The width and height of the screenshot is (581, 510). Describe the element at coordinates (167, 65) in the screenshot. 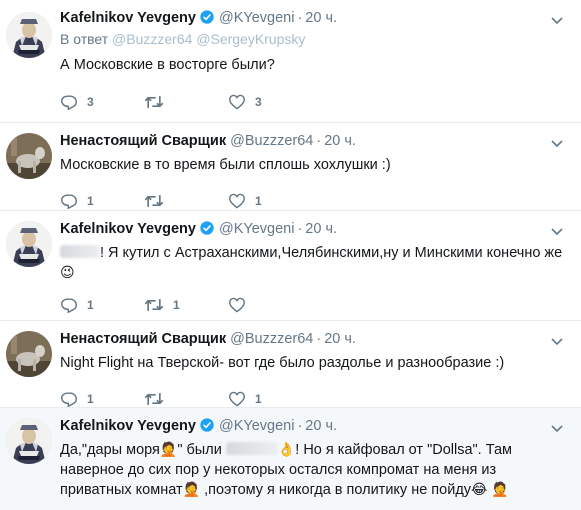

I see `tweet-text: А Московские в восторге были?` at that location.